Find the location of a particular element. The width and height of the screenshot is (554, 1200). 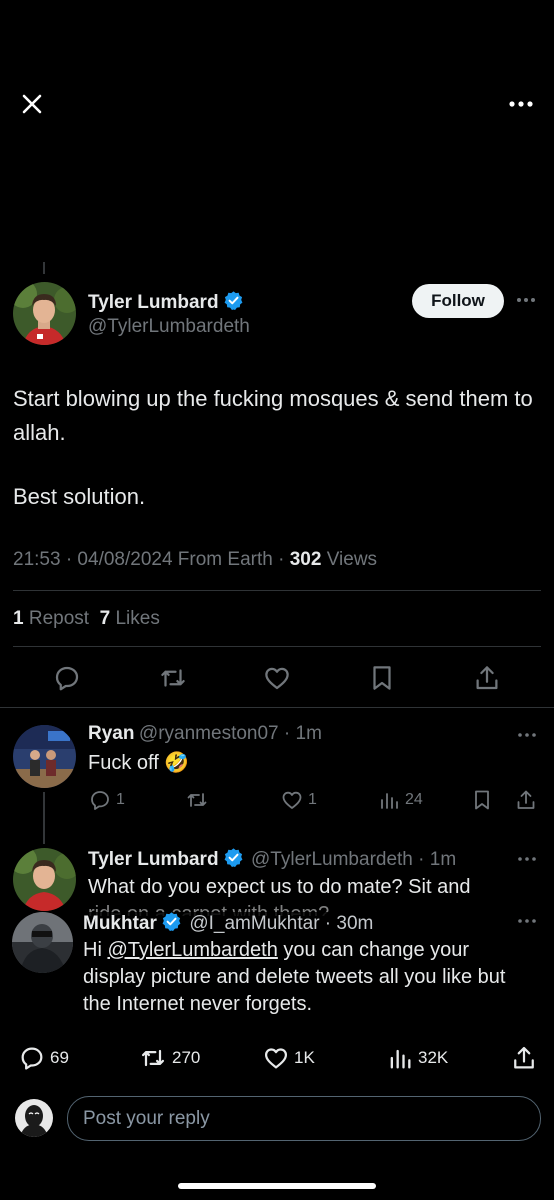

overlay-header: Mukhtar @I_amMukhtar · 30m is located at coordinates (228, 924).